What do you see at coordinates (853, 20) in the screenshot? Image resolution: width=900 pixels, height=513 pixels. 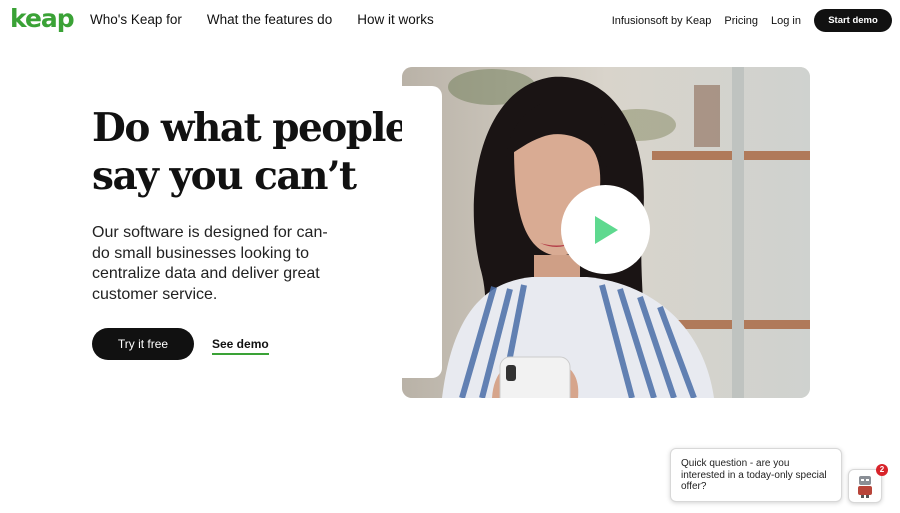 I see `start-demo-button: Start demo` at bounding box center [853, 20].